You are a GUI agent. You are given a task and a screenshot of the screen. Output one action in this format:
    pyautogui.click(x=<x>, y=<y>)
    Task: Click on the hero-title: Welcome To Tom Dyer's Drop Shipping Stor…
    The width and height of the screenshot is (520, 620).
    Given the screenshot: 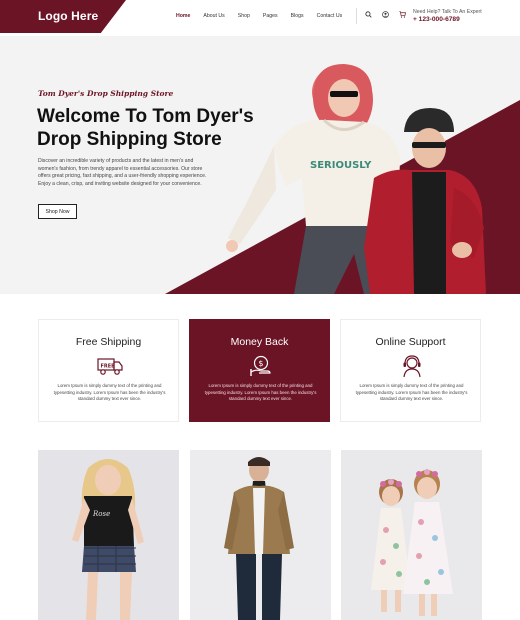 What is the action you would take?
    pyautogui.click(x=145, y=128)
    